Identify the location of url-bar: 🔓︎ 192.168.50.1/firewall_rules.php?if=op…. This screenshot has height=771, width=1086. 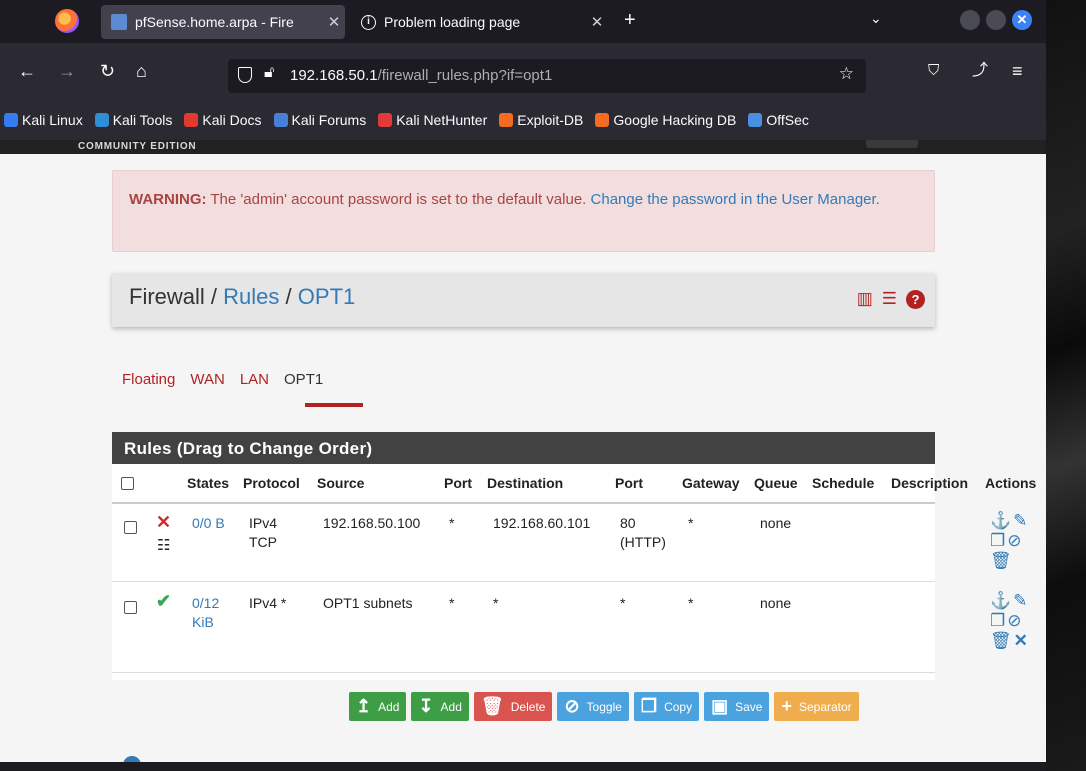
(547, 76).